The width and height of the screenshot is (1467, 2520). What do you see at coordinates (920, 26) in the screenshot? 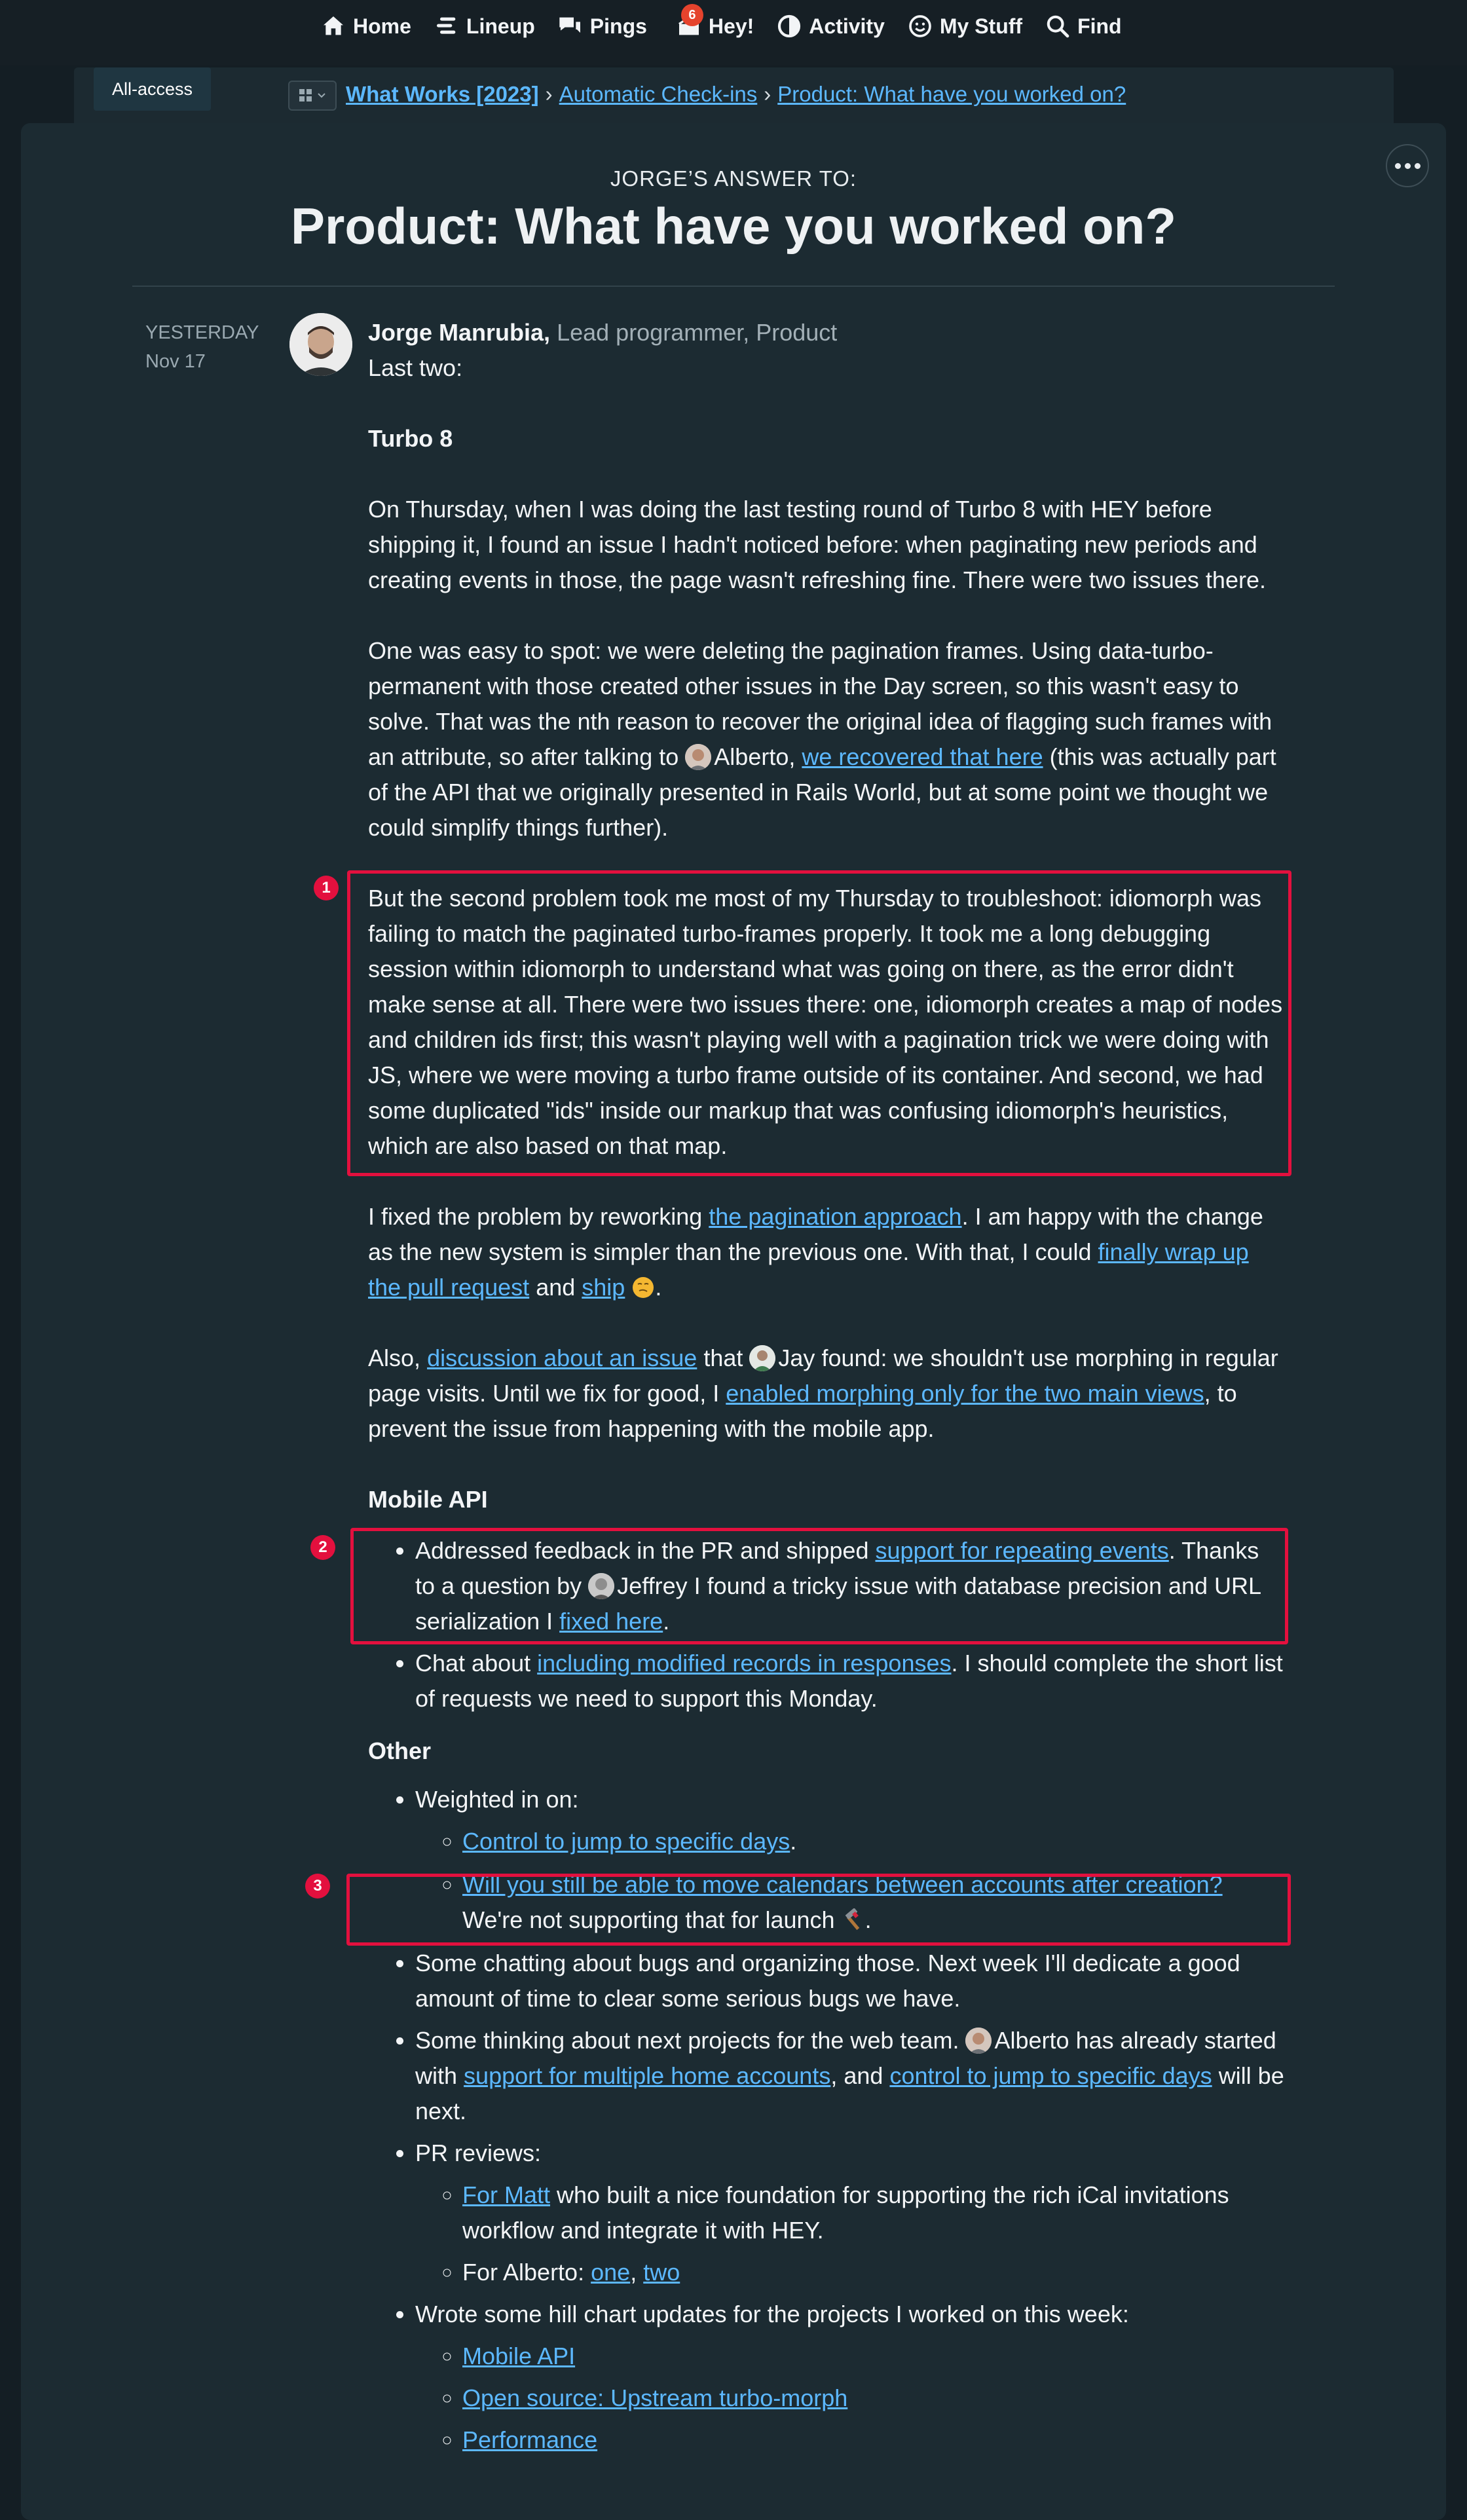
I see `smiley-icon` at bounding box center [920, 26].